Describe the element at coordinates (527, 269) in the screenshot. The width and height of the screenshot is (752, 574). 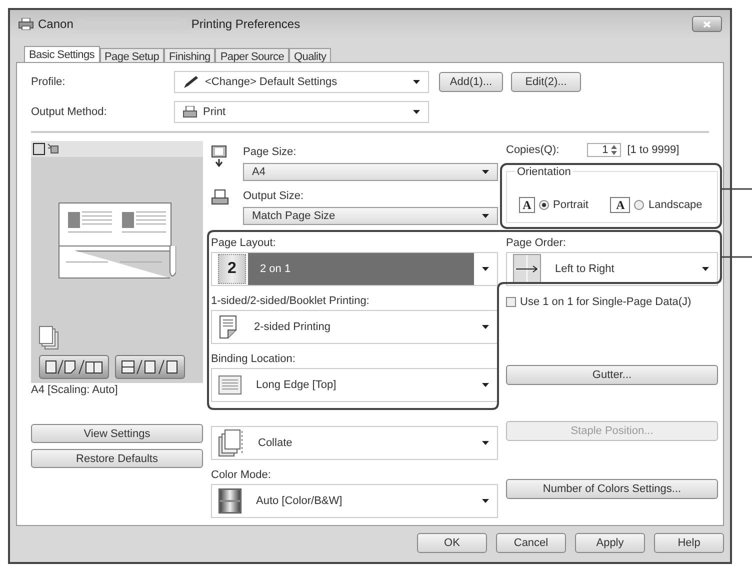
I see `page-order-icon` at that location.